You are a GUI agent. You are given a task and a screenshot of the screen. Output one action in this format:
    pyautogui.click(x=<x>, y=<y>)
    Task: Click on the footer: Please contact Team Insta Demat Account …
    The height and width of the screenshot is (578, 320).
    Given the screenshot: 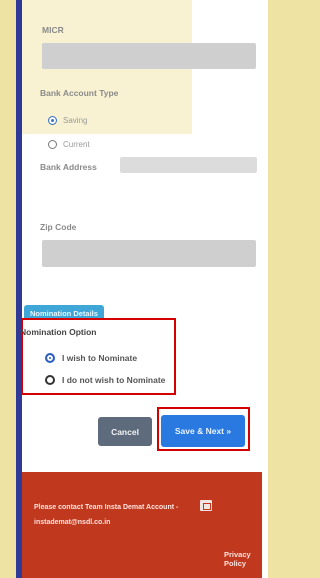 What is the action you would take?
    pyautogui.click(x=139, y=525)
    